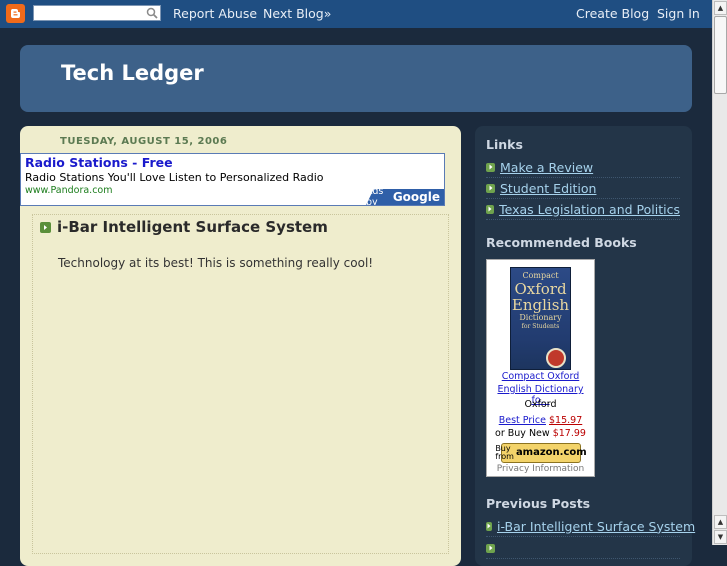 The width and height of the screenshot is (727, 566). What do you see at coordinates (565, 420) in the screenshot?
I see `best-price-value: $15.97` at bounding box center [565, 420].